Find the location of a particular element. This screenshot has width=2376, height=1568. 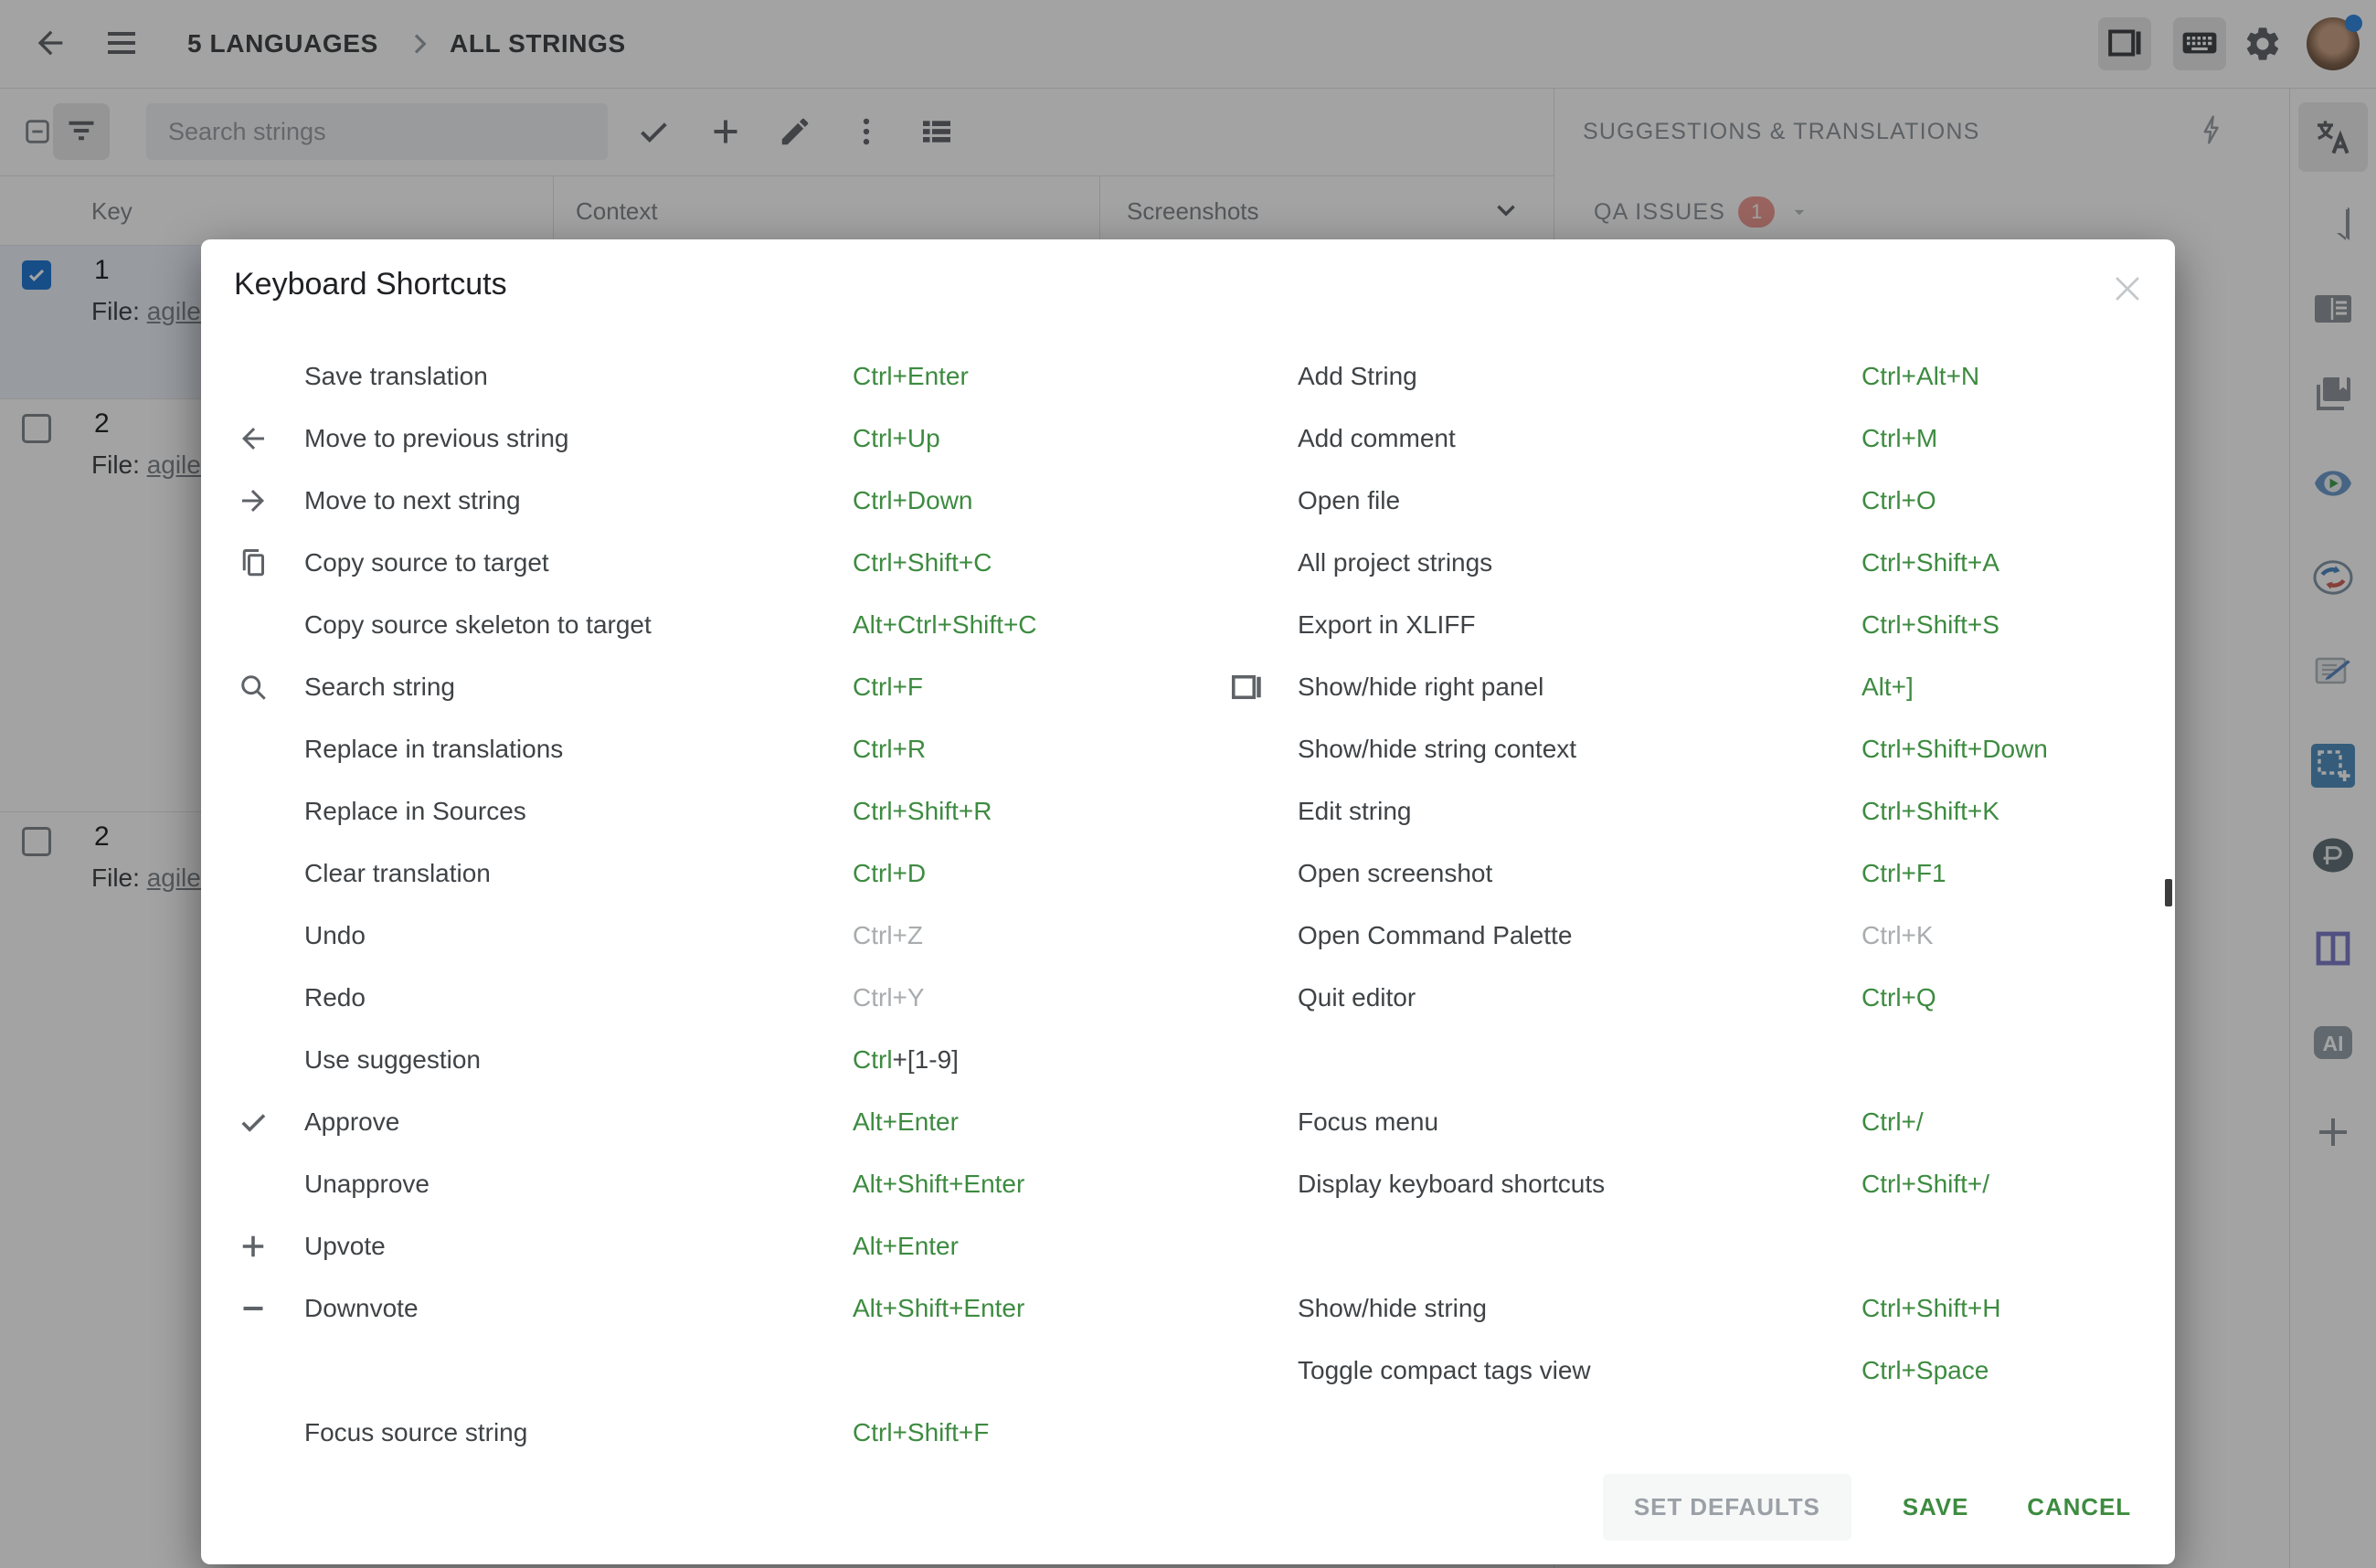

shortcut-row: Move to next string Ctrl+Down is located at coordinates (715, 501).